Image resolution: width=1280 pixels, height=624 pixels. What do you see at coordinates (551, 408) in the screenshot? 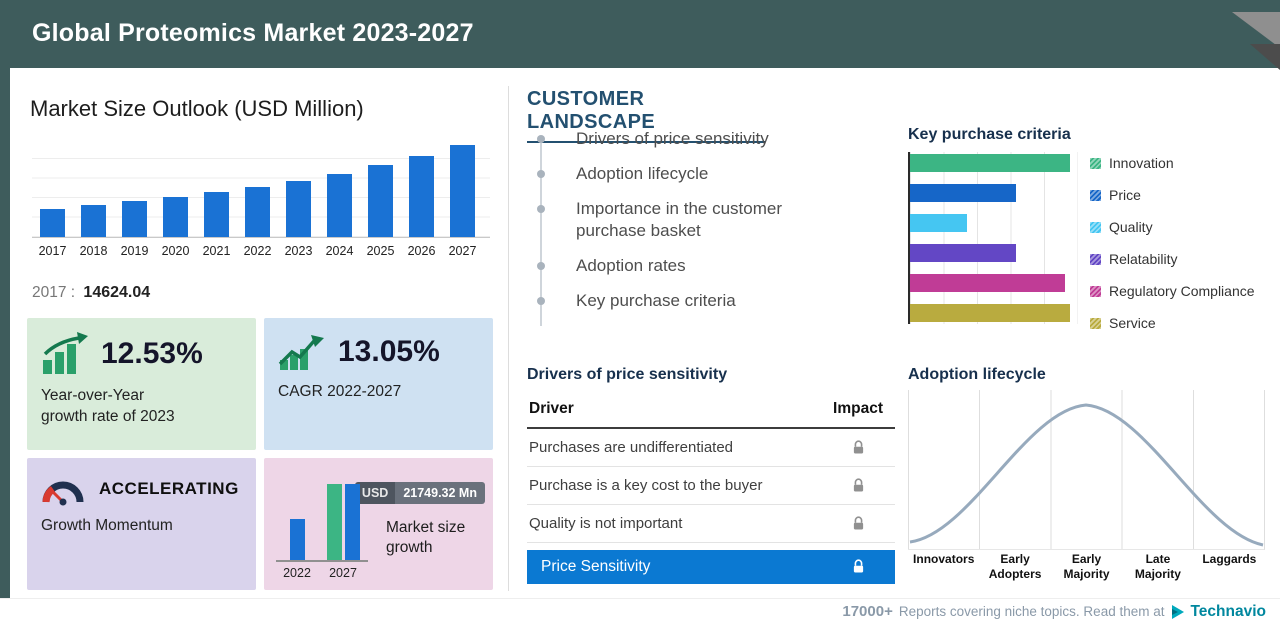
I see `column-driver: Driver` at bounding box center [551, 408].